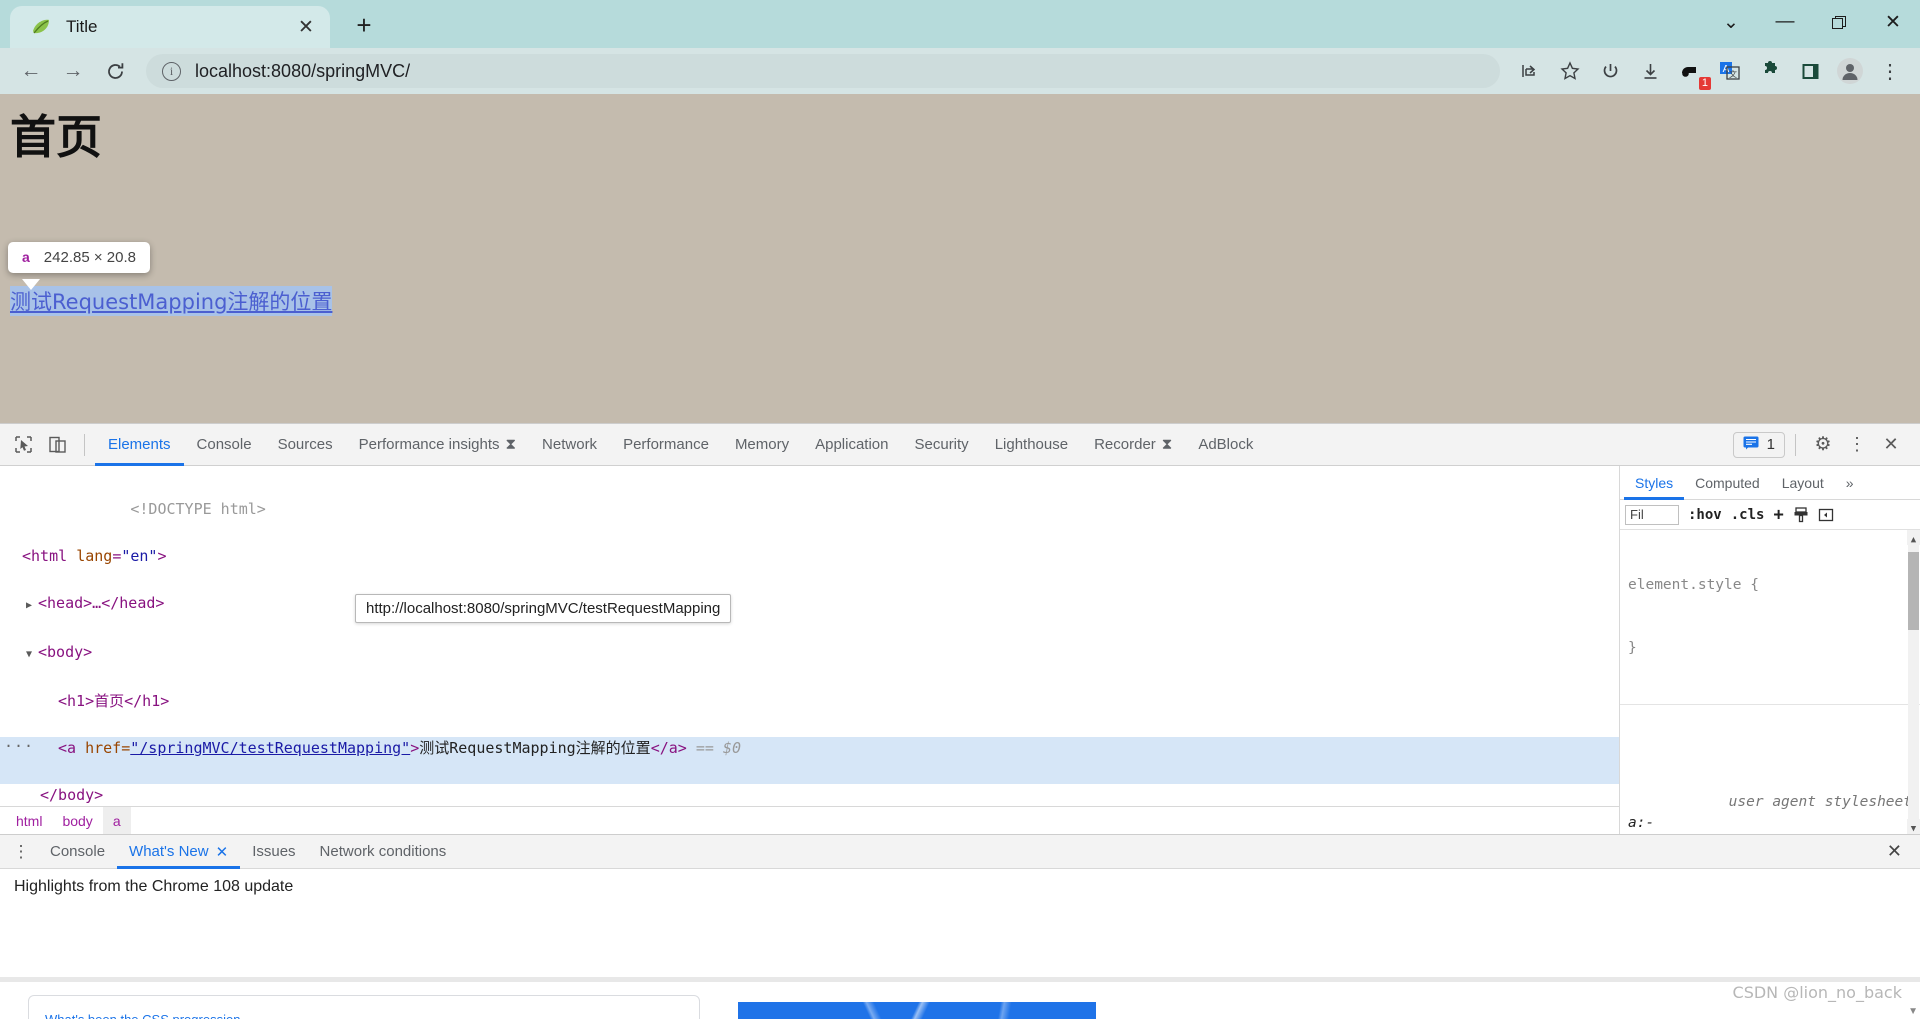 The image size is (1920, 1019). Describe the element at coordinates (1690, 71) in the screenshot. I see `extension-badge-icon: 1` at that location.